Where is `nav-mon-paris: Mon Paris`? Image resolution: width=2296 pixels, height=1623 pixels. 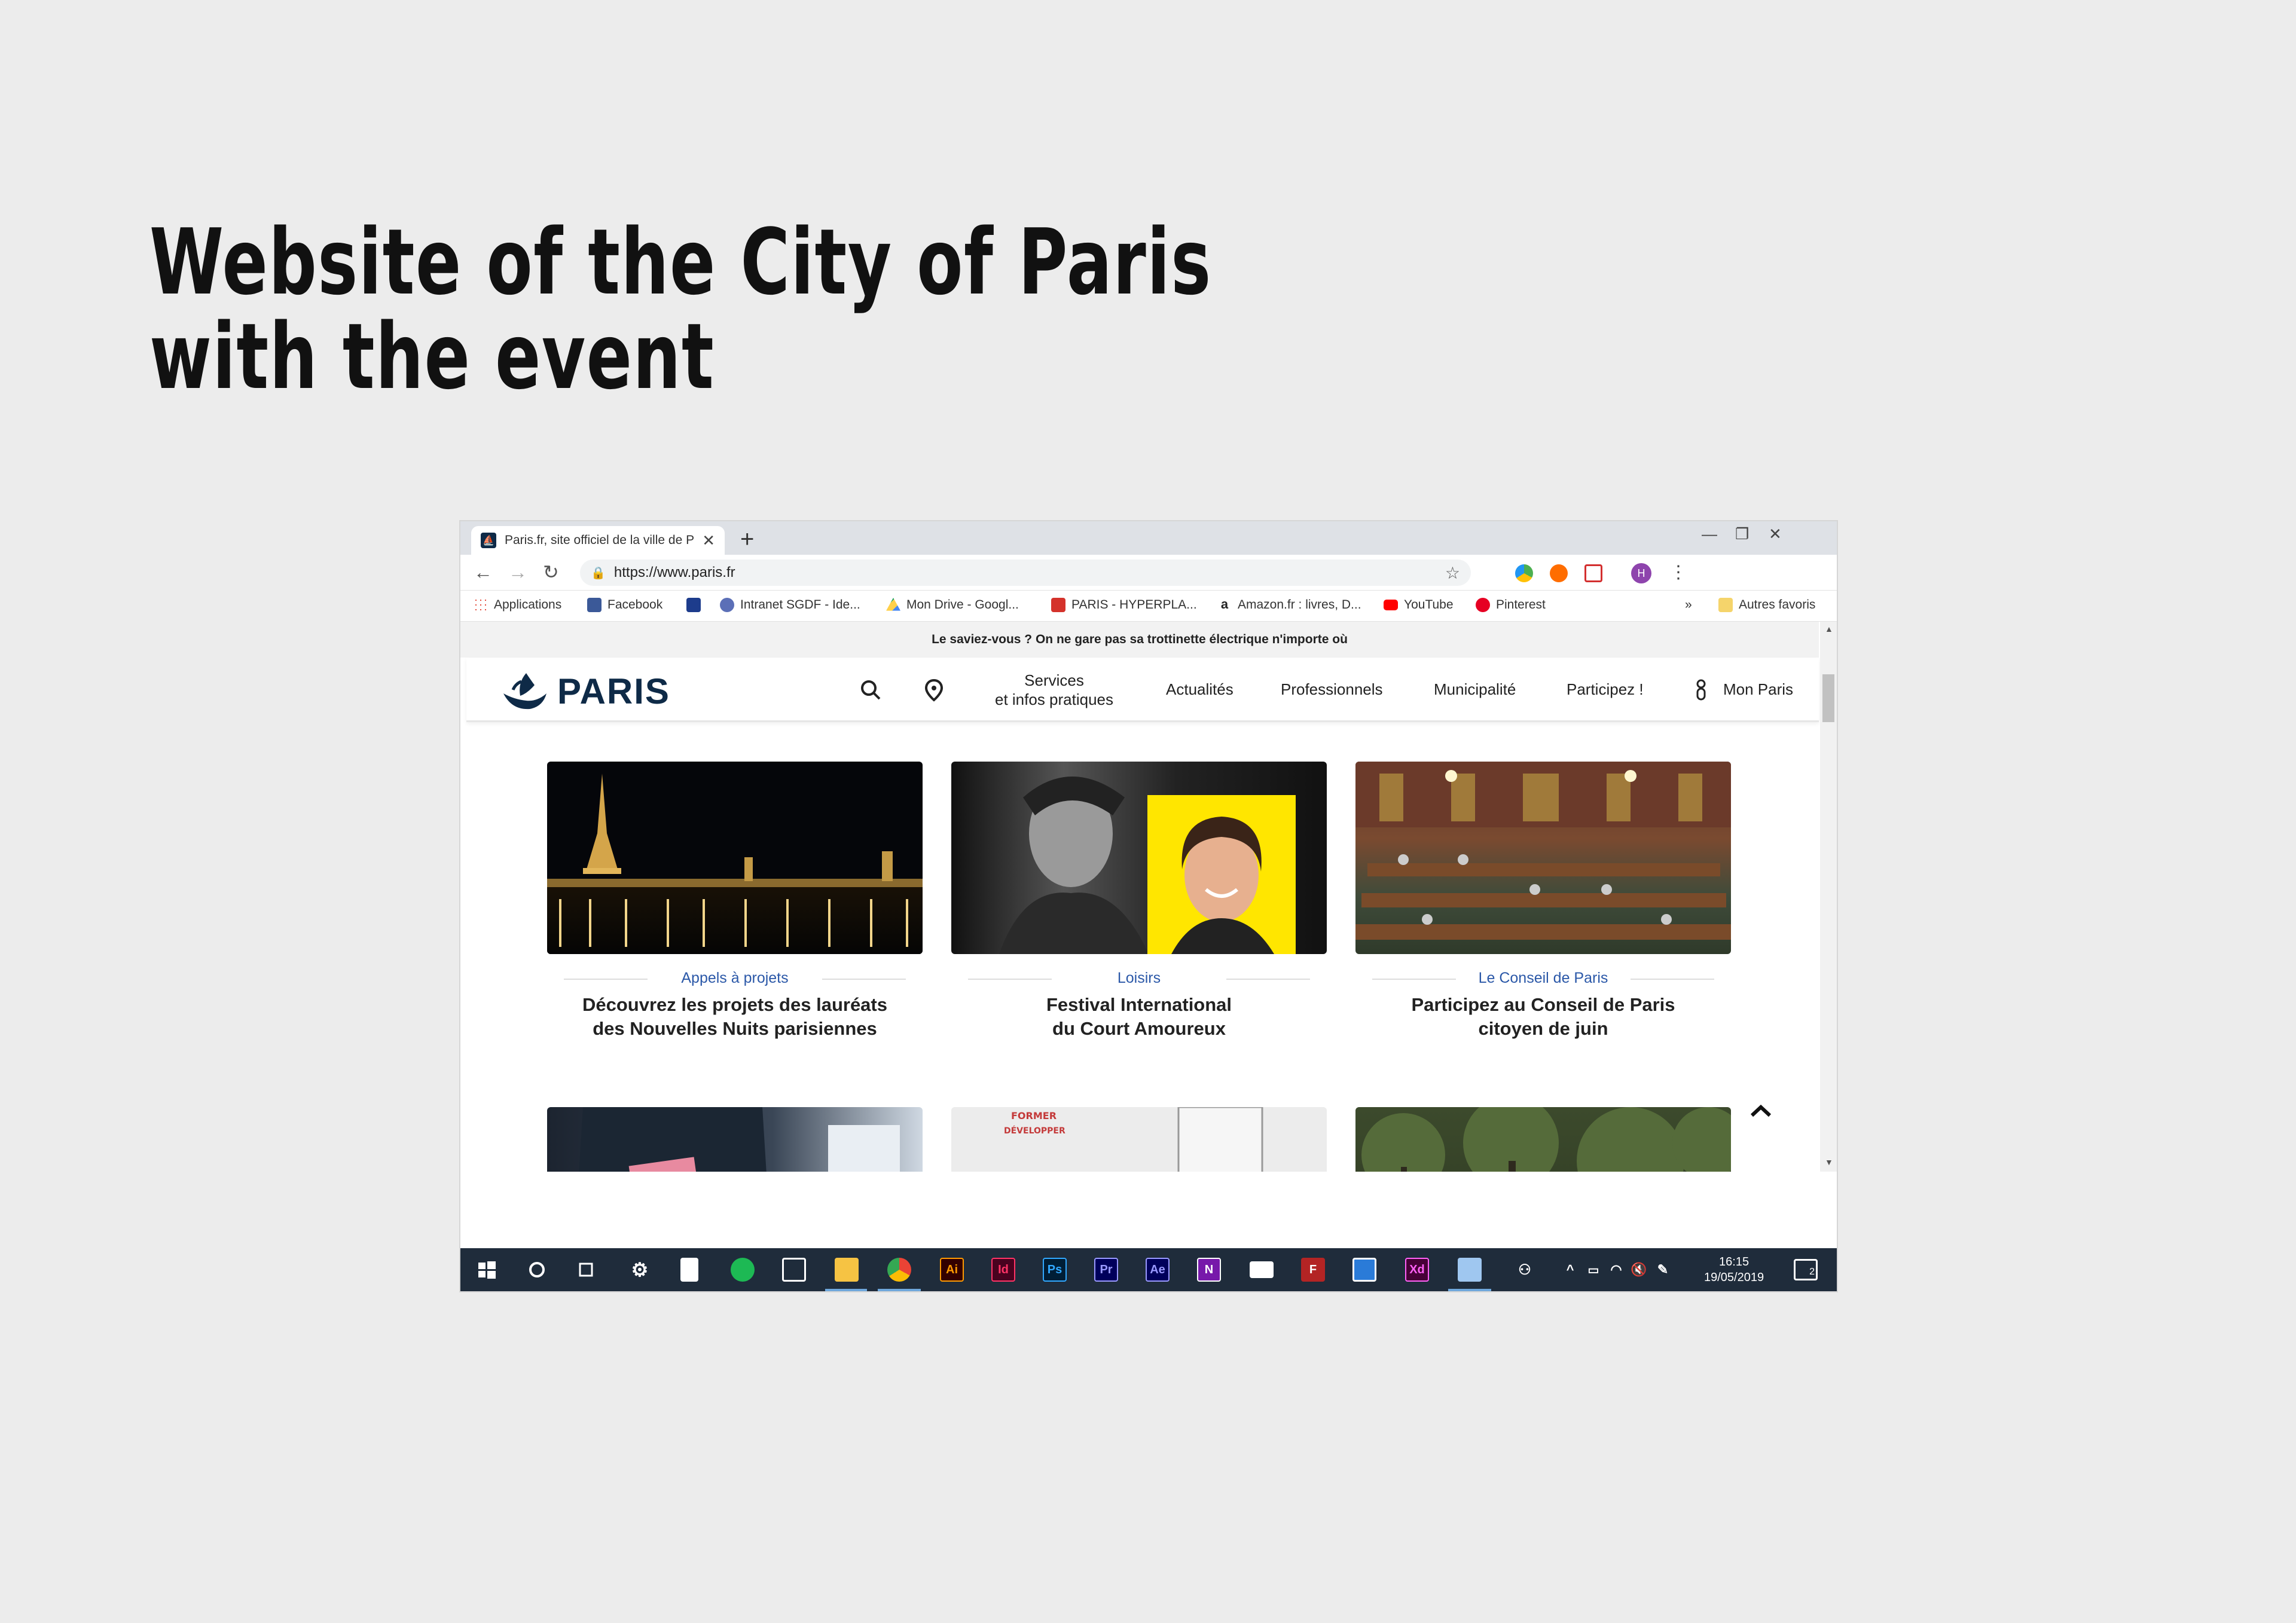 nav-mon-paris: Mon Paris is located at coordinates (1758, 690).